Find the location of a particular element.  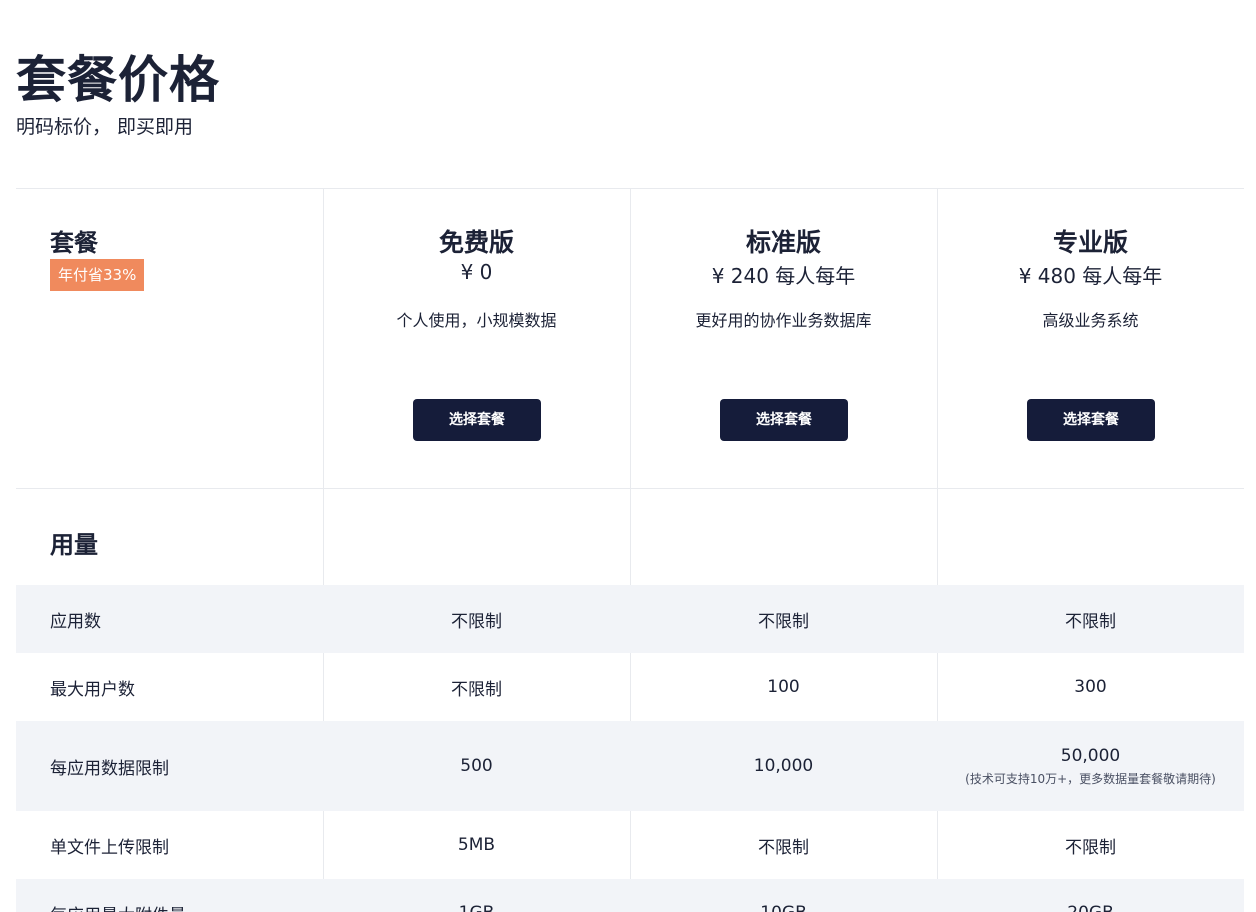

page-subtitle: 明码标价， 即买即用 is located at coordinates (105, 127).